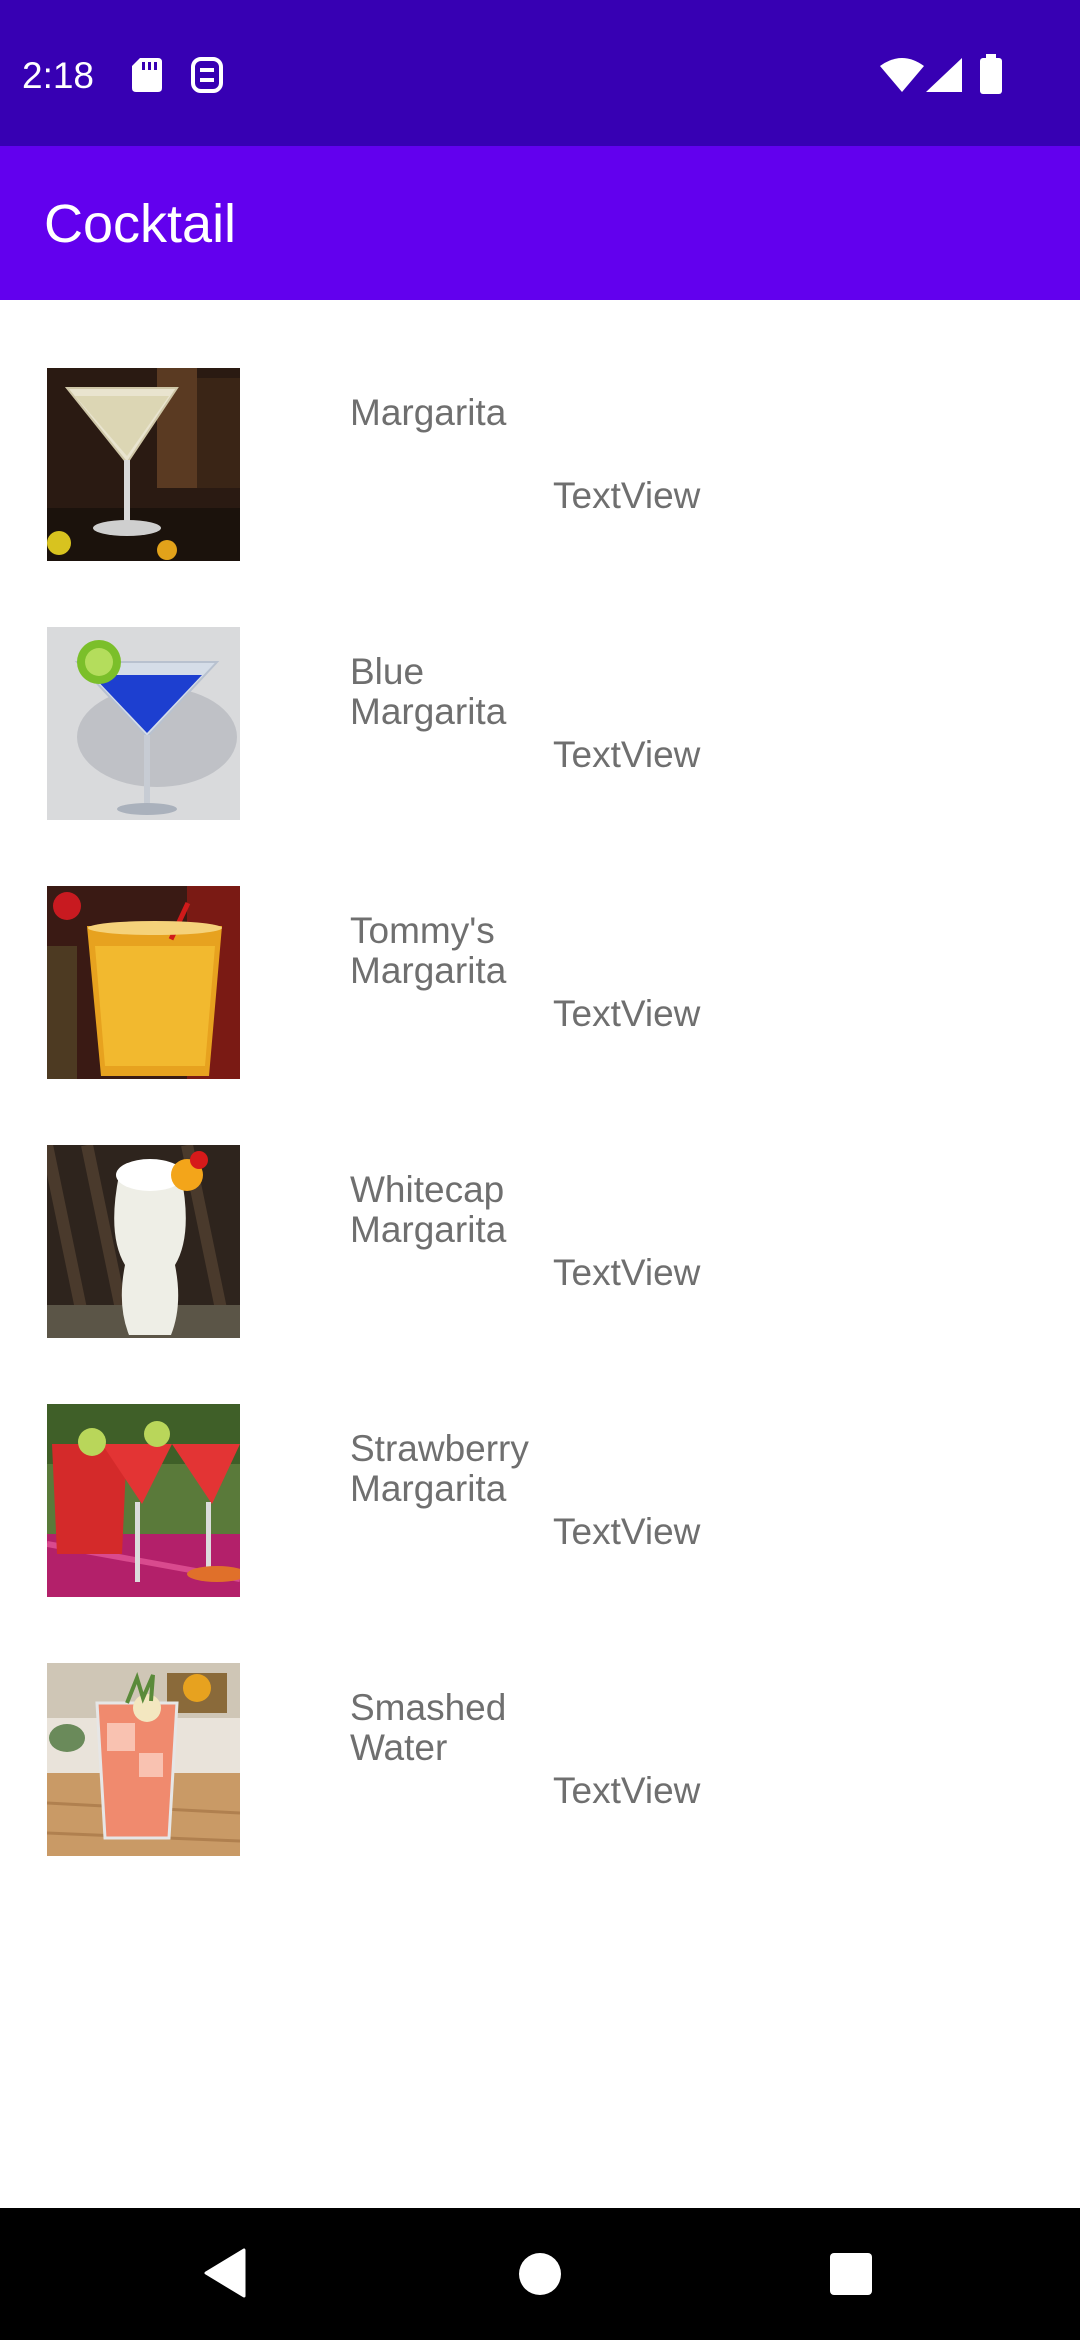  Describe the element at coordinates (143, 982) in the screenshot. I see `tommys-margarita-photo` at that location.